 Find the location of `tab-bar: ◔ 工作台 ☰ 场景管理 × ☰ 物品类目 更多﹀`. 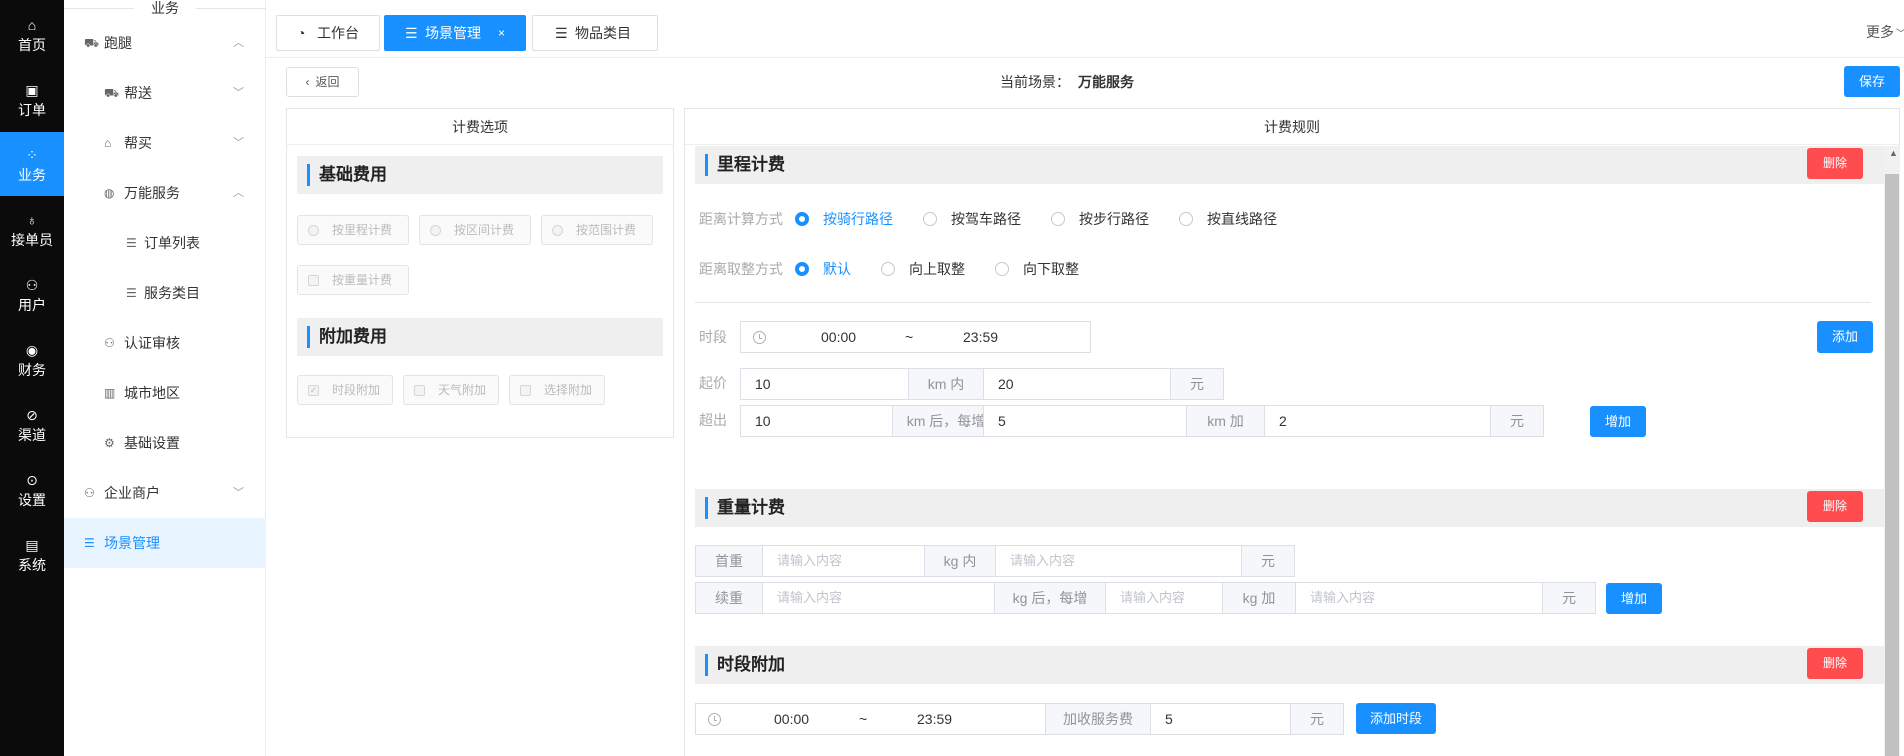

tab-bar: ◔ 工作台 ☰ 场景管理 × ☰ 物品类目 更多﹀ is located at coordinates (1085, 29).